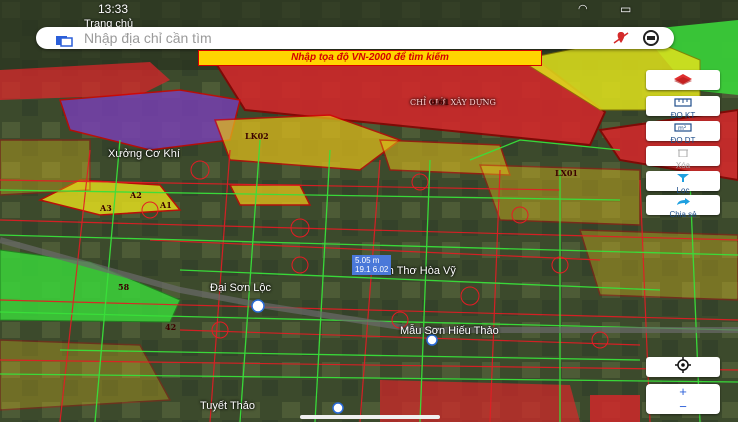  What do you see at coordinates (566, 173) in the screenshot?
I see `parcel-code: LX01` at bounding box center [566, 173].